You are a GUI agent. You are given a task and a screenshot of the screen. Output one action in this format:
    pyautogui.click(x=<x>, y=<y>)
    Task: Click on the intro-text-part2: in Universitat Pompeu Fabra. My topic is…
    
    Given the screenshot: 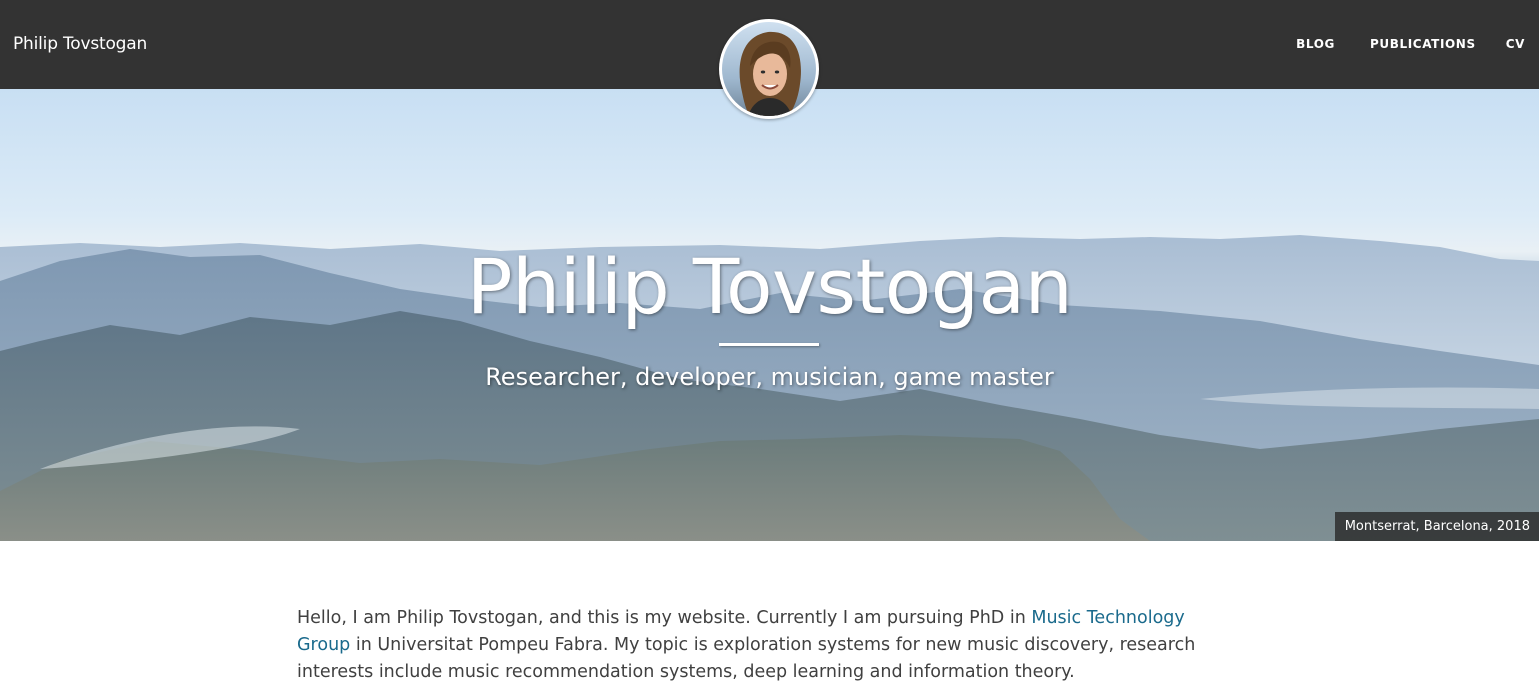 What is the action you would take?
    pyautogui.click(x=746, y=658)
    